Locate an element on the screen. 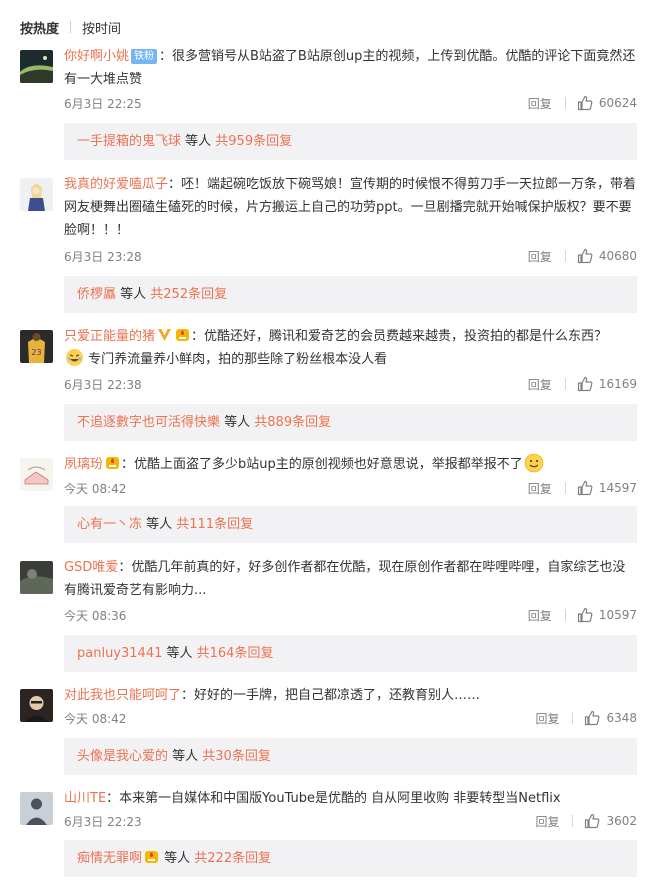 The image size is (659, 889). reply-summary: 痴情无罪啊 等人 共222条回复 is located at coordinates (350, 858).